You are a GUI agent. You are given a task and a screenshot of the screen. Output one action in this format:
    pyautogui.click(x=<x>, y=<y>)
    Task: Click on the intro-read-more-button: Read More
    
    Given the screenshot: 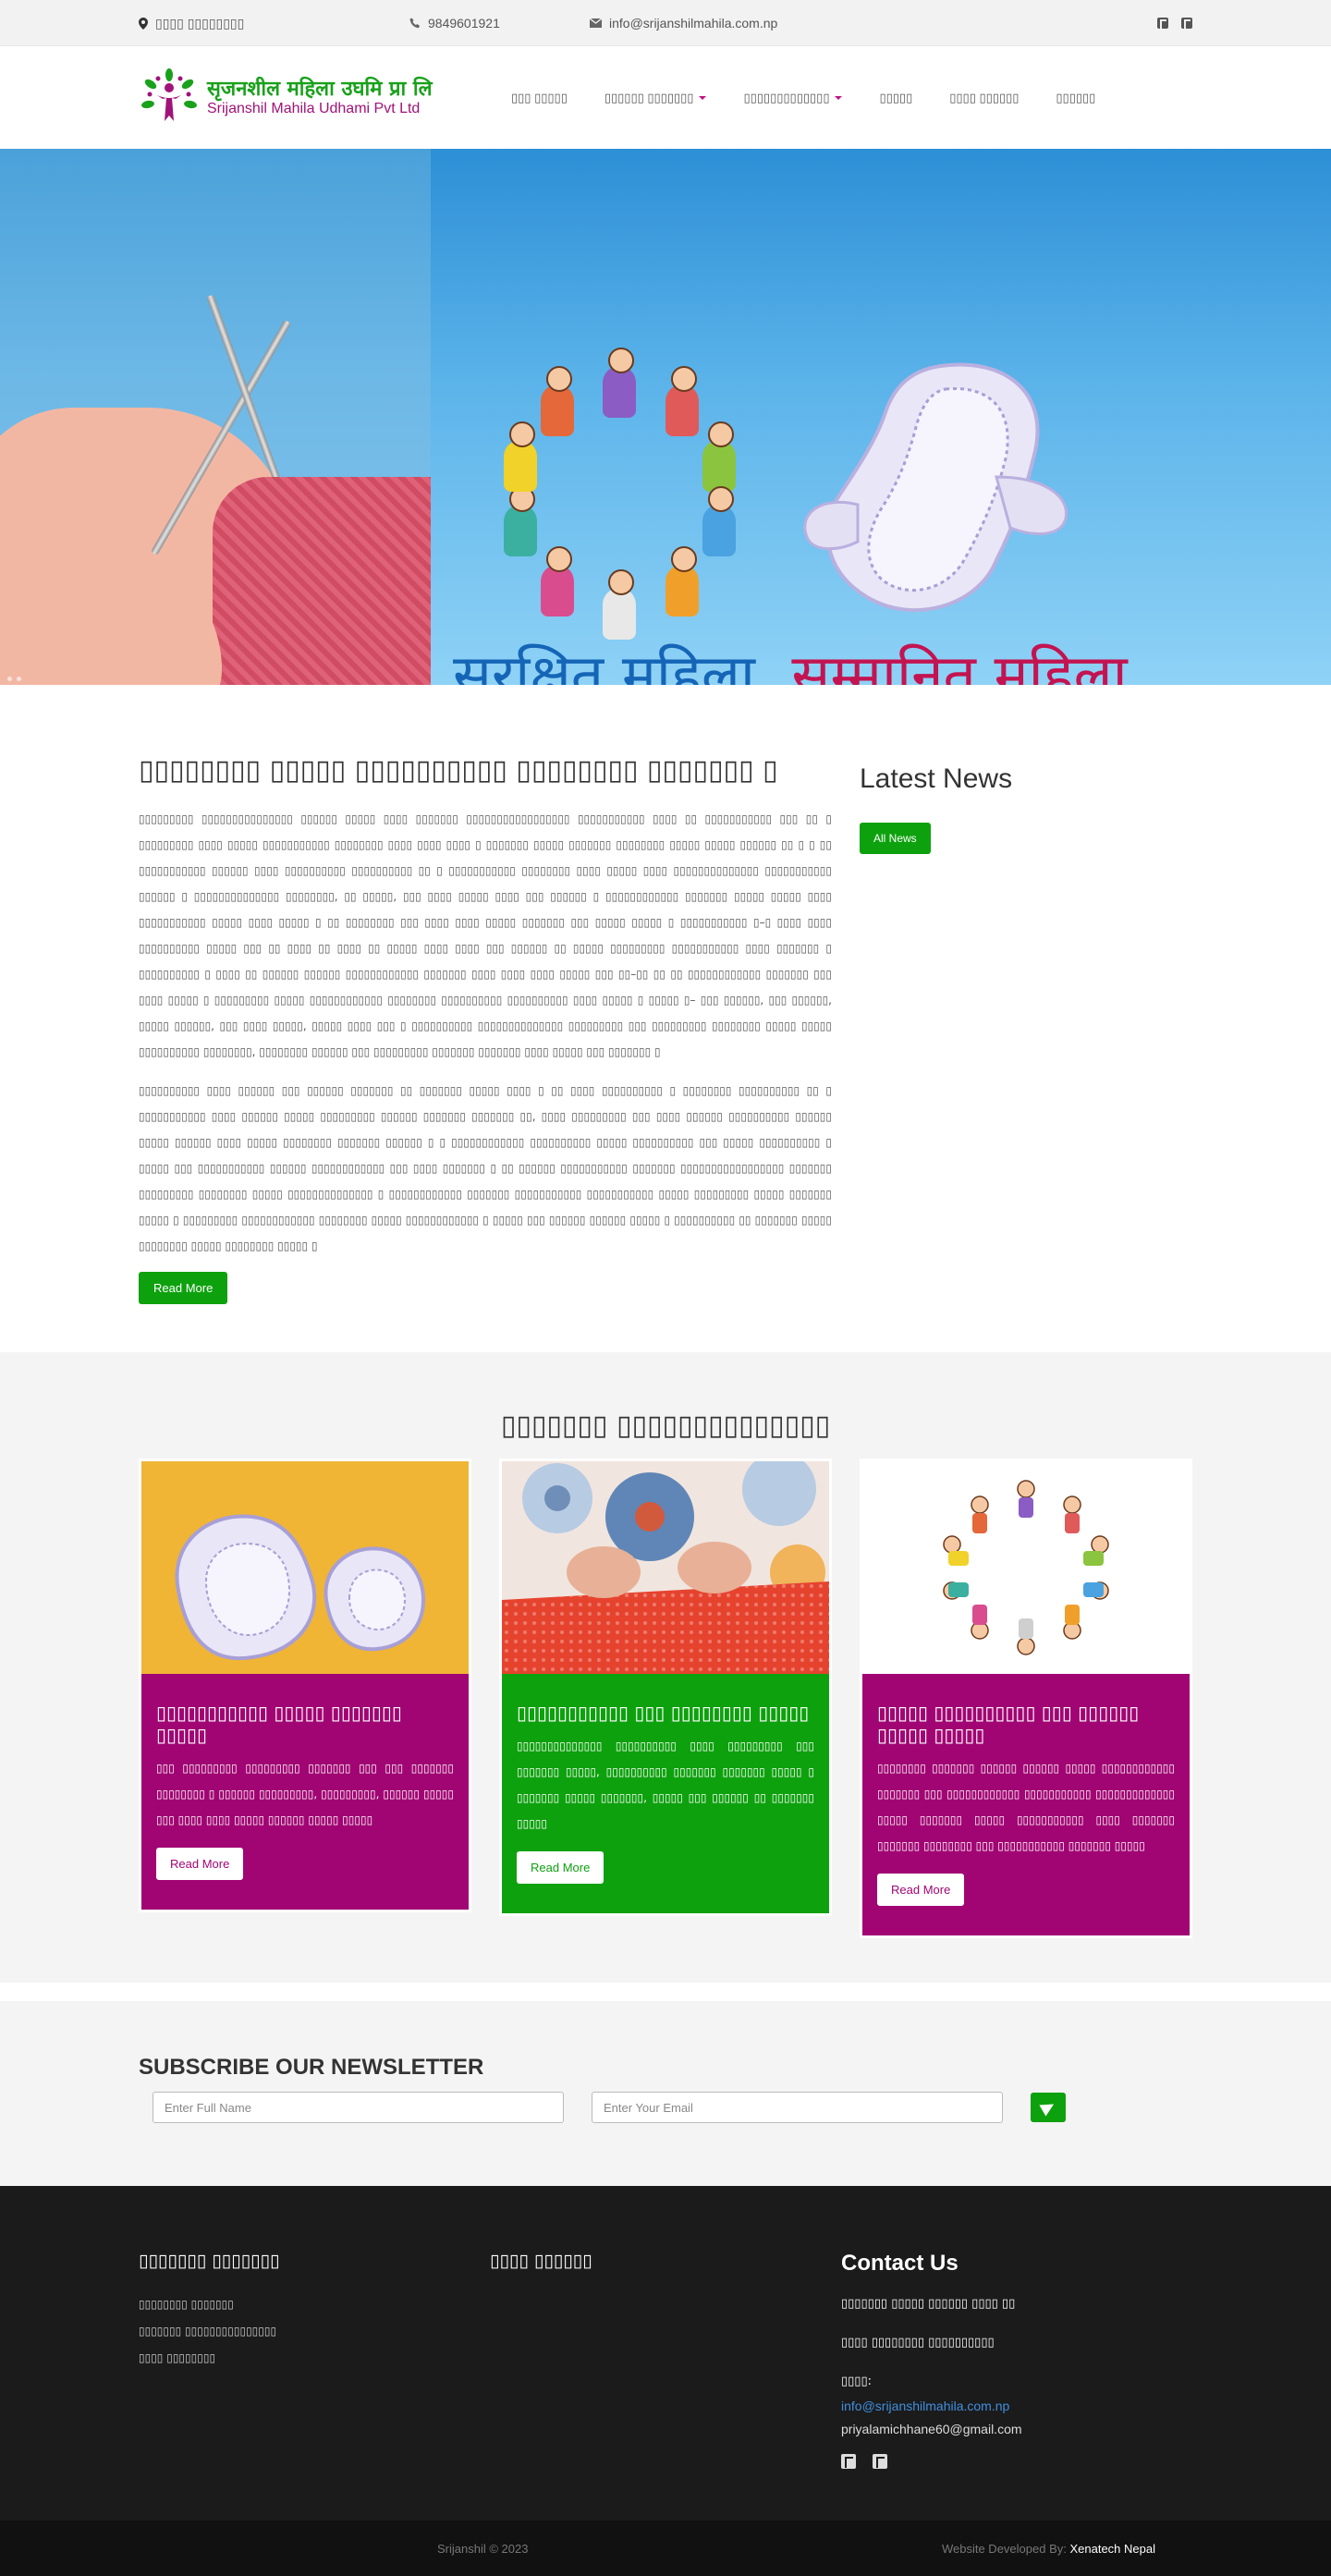 What is the action you would take?
    pyautogui.click(x=183, y=1288)
    